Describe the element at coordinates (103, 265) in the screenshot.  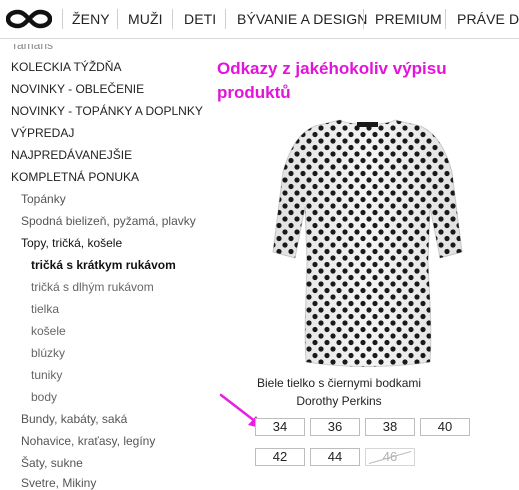
I see `sidebar-item-short-sleeve: tričká s krátkym rukávom` at that location.